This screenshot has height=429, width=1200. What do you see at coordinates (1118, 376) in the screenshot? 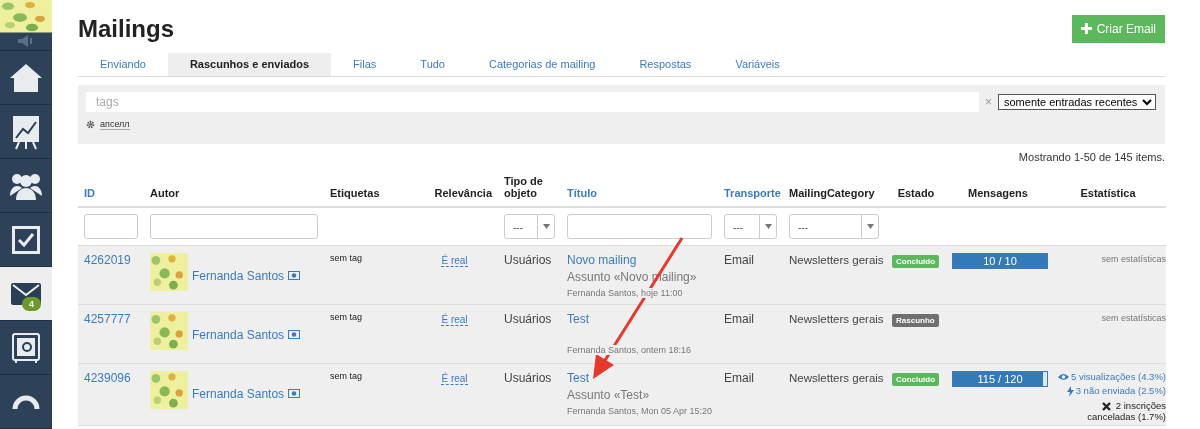
I see `views-link: 5 visualizações (4.3%)` at bounding box center [1118, 376].